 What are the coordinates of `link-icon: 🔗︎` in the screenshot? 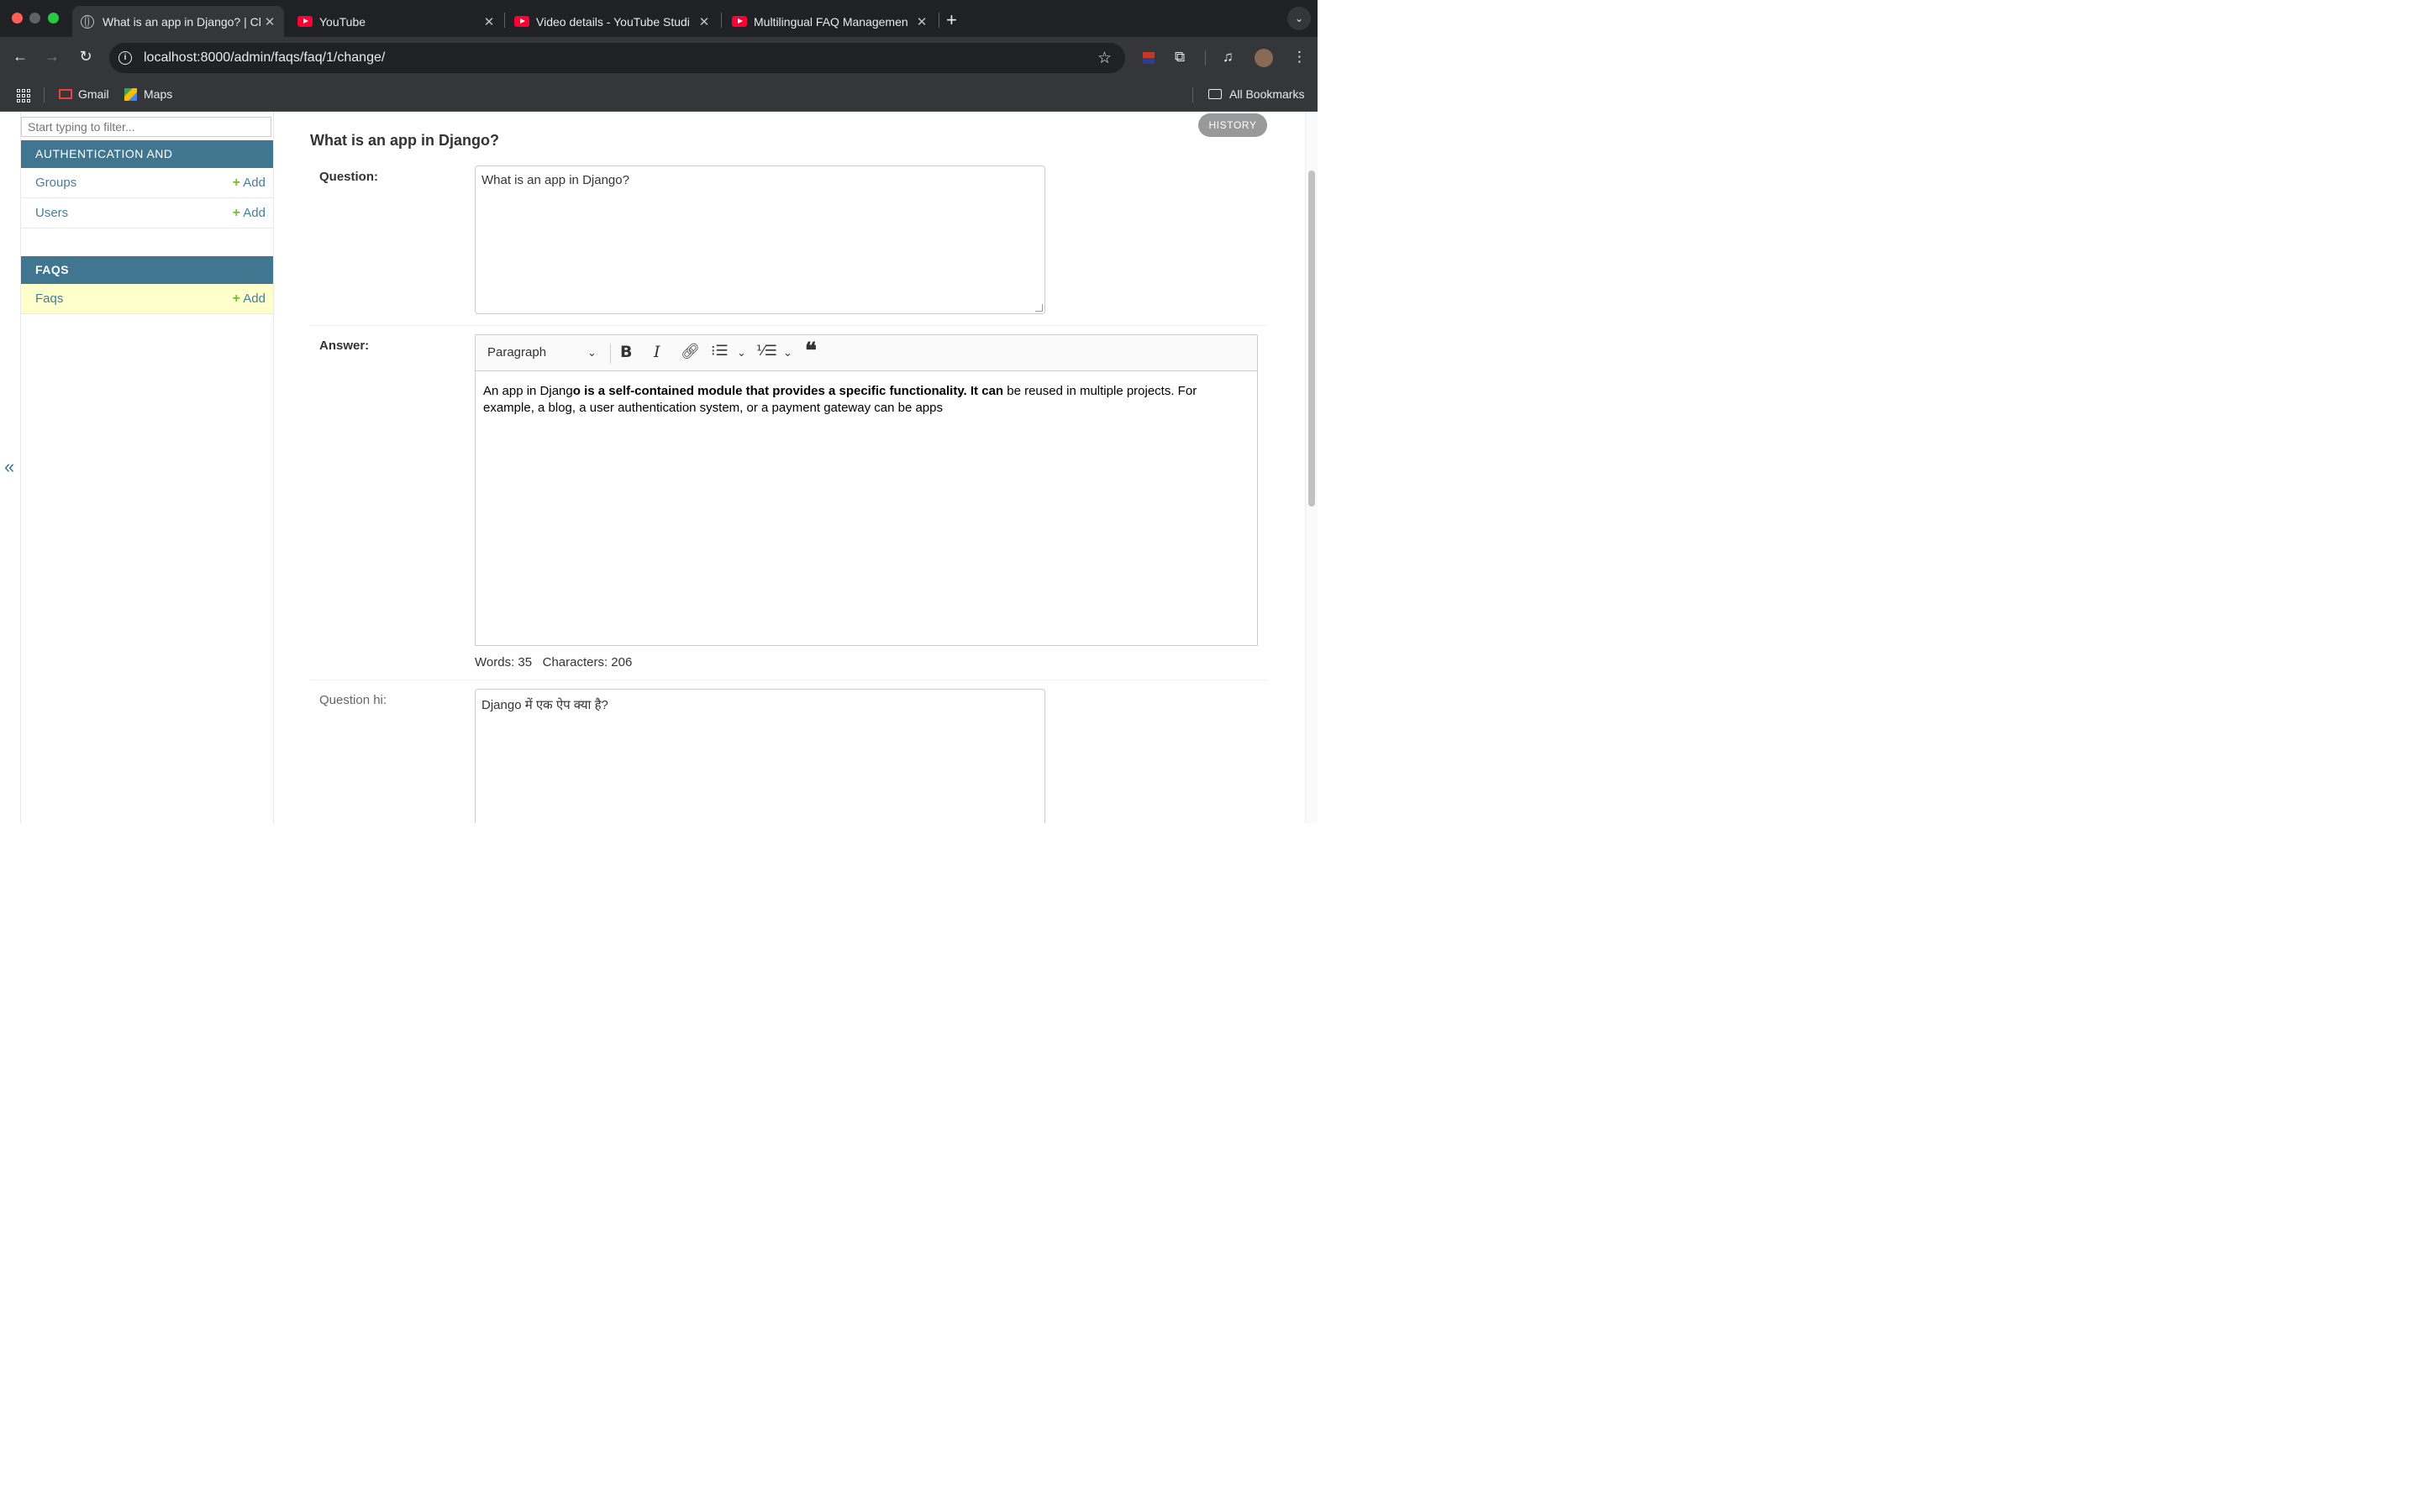 It's located at (690, 351).